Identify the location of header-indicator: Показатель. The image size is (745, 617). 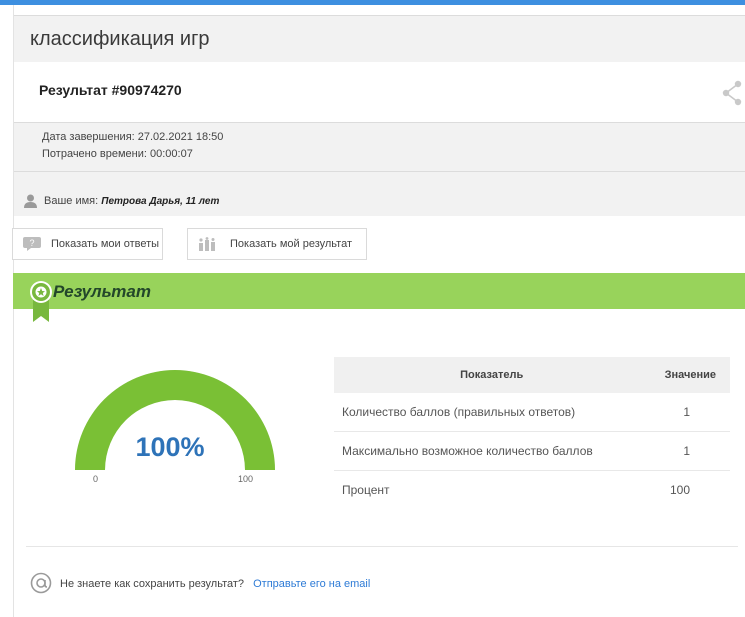
(492, 375).